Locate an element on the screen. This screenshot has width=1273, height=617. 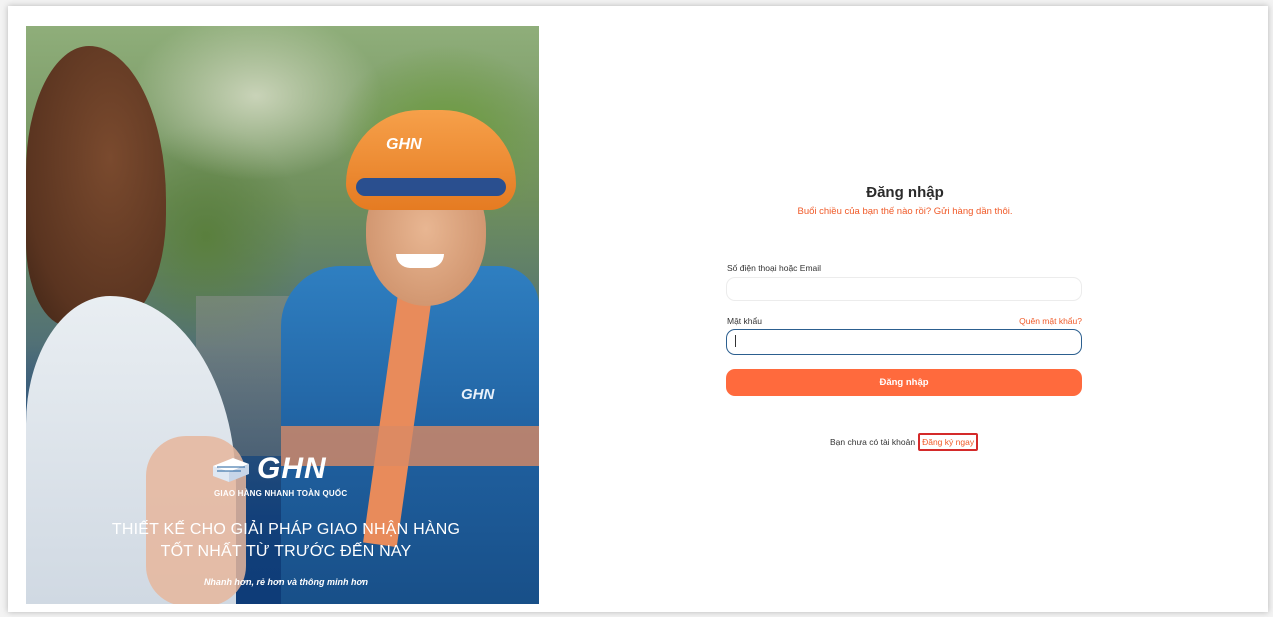
brand-tagline: GIAO HÀNG NHANH TOÀN QUỐC is located at coordinates (281, 493).